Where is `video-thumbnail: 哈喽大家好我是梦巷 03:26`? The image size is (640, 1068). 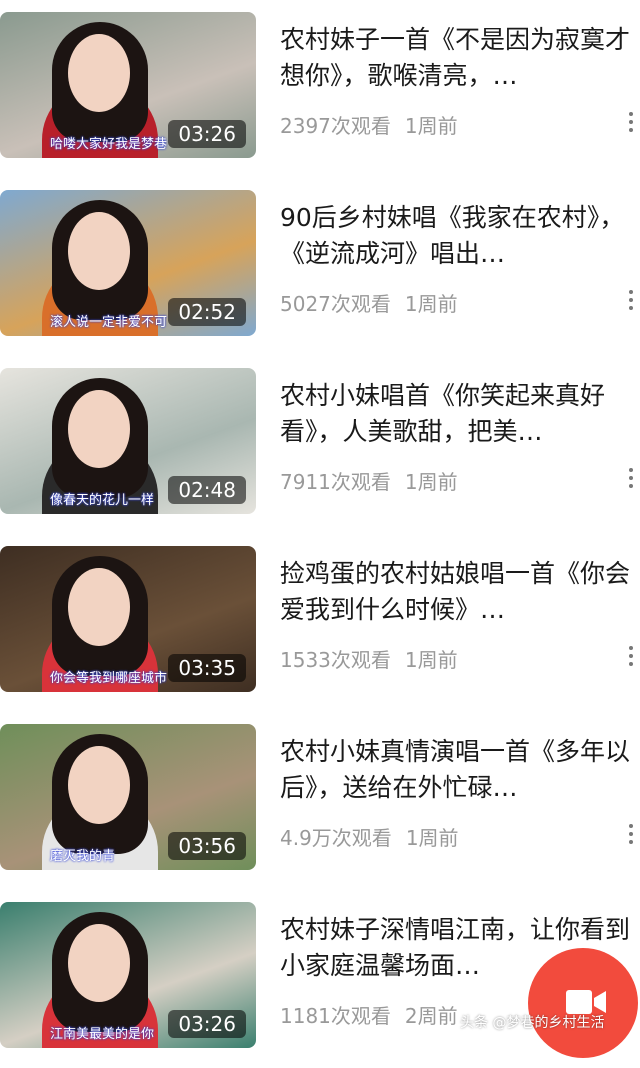
video-thumbnail: 哈喽大家好我是梦巷 03:26 is located at coordinates (128, 85).